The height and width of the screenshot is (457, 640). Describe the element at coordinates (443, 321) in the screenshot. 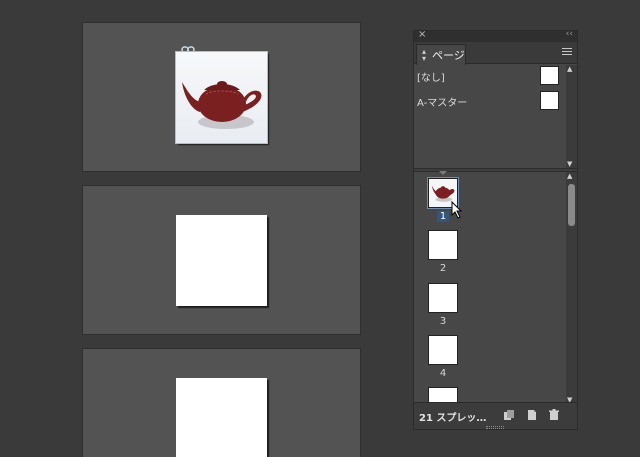

I see `page-number: 3` at that location.